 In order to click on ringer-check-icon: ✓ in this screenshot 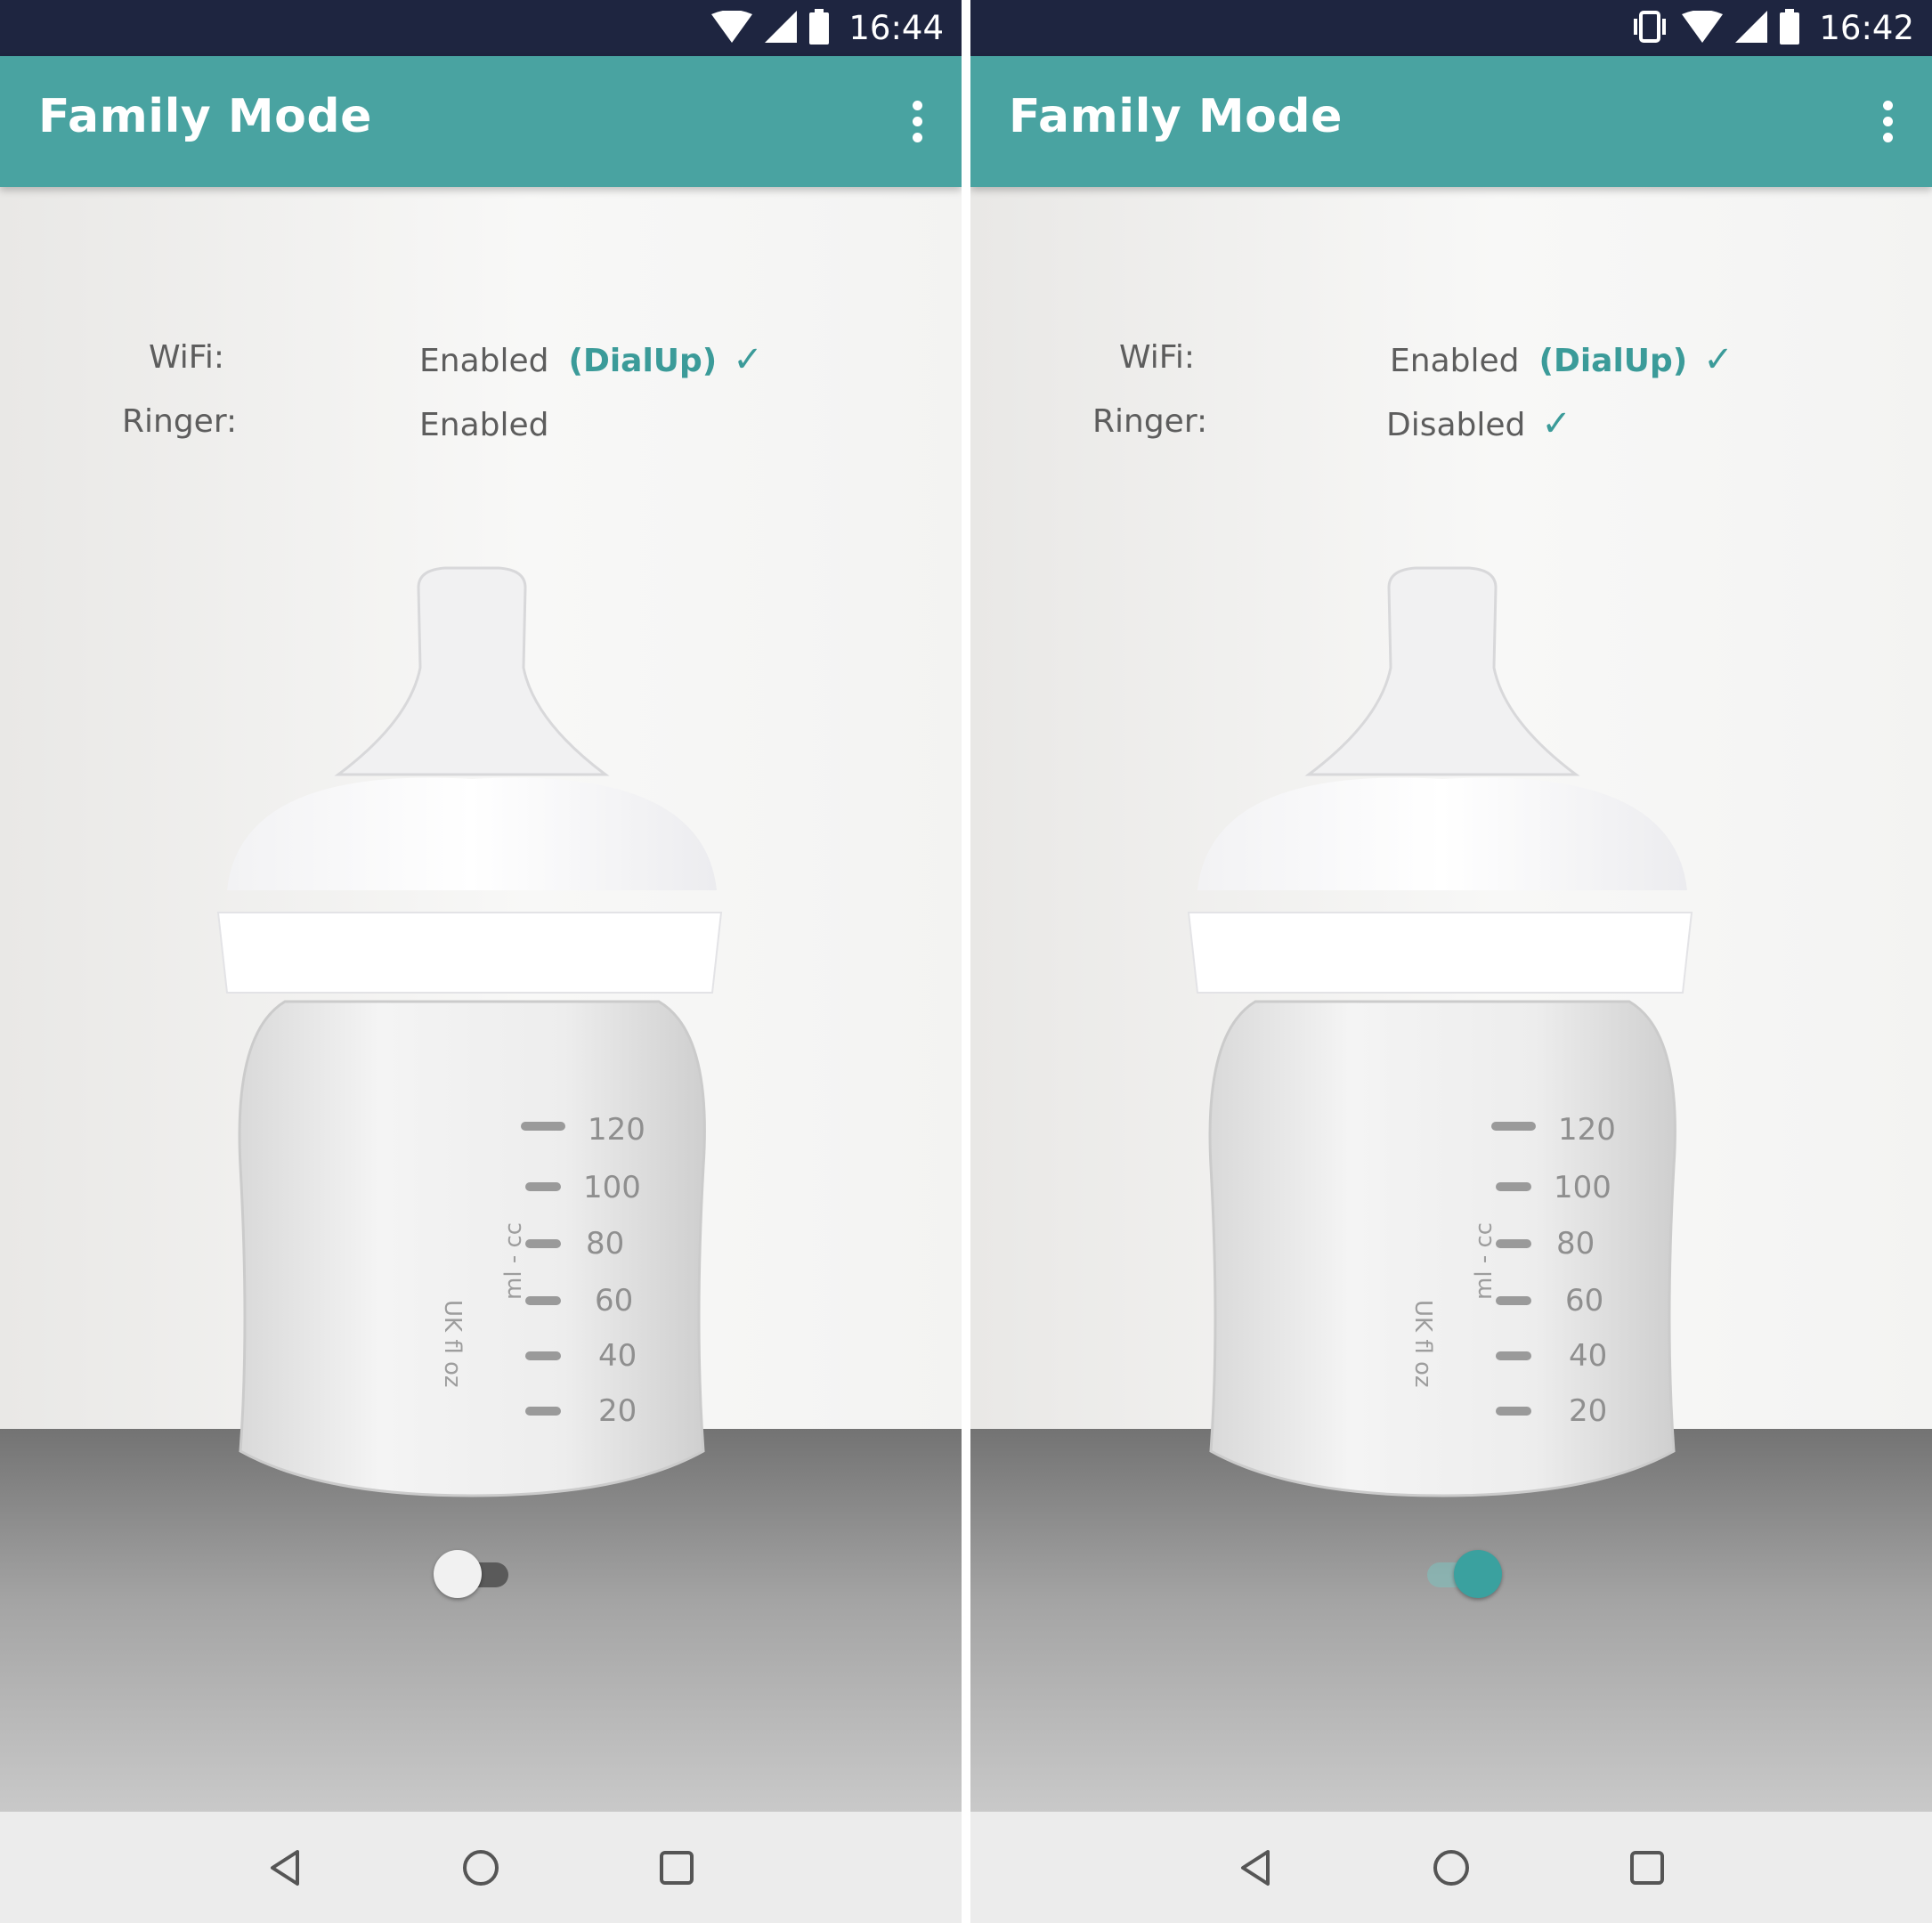, I will do `click(1556, 423)`.